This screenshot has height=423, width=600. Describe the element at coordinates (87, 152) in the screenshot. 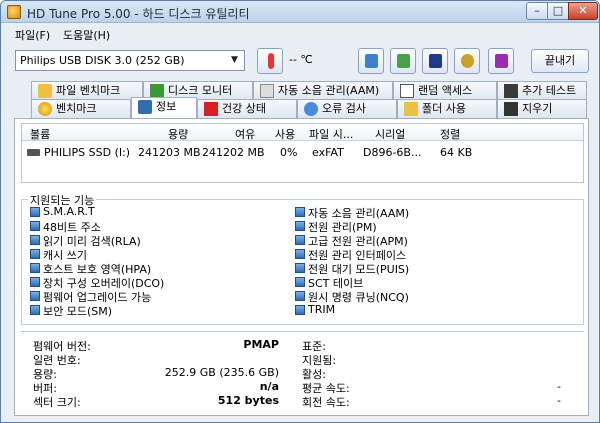

I see `cell-volume: PHILIPS SSD (I:)` at that location.